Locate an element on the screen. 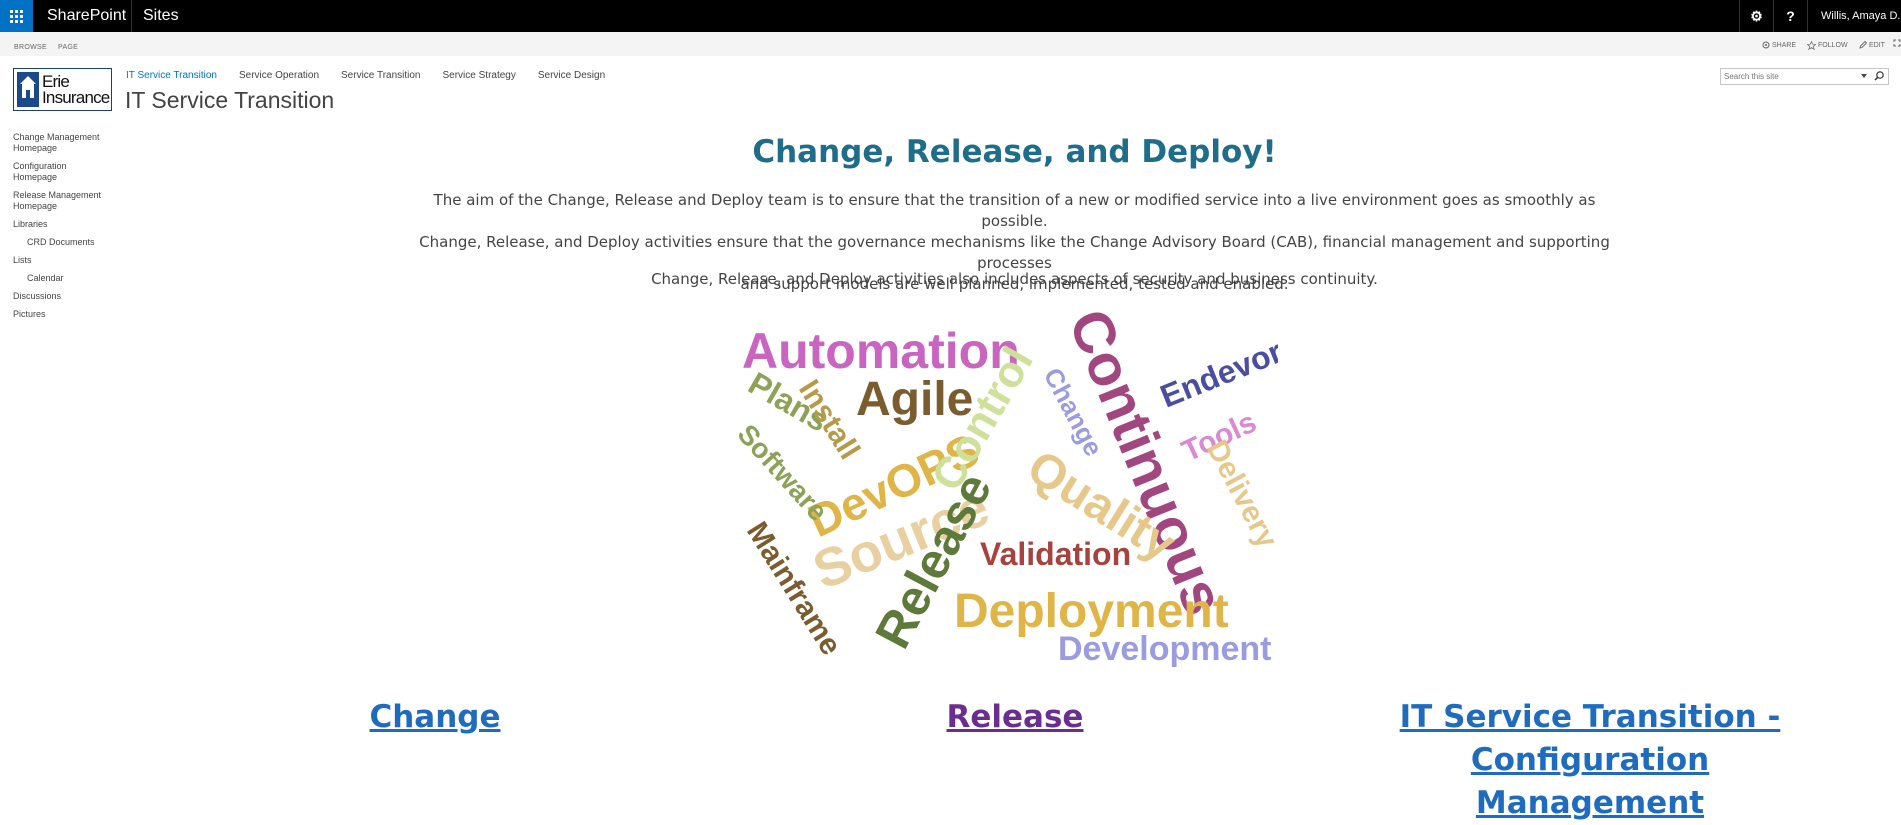  erie-insurance-logo: Erie Insurance is located at coordinates (62, 89).